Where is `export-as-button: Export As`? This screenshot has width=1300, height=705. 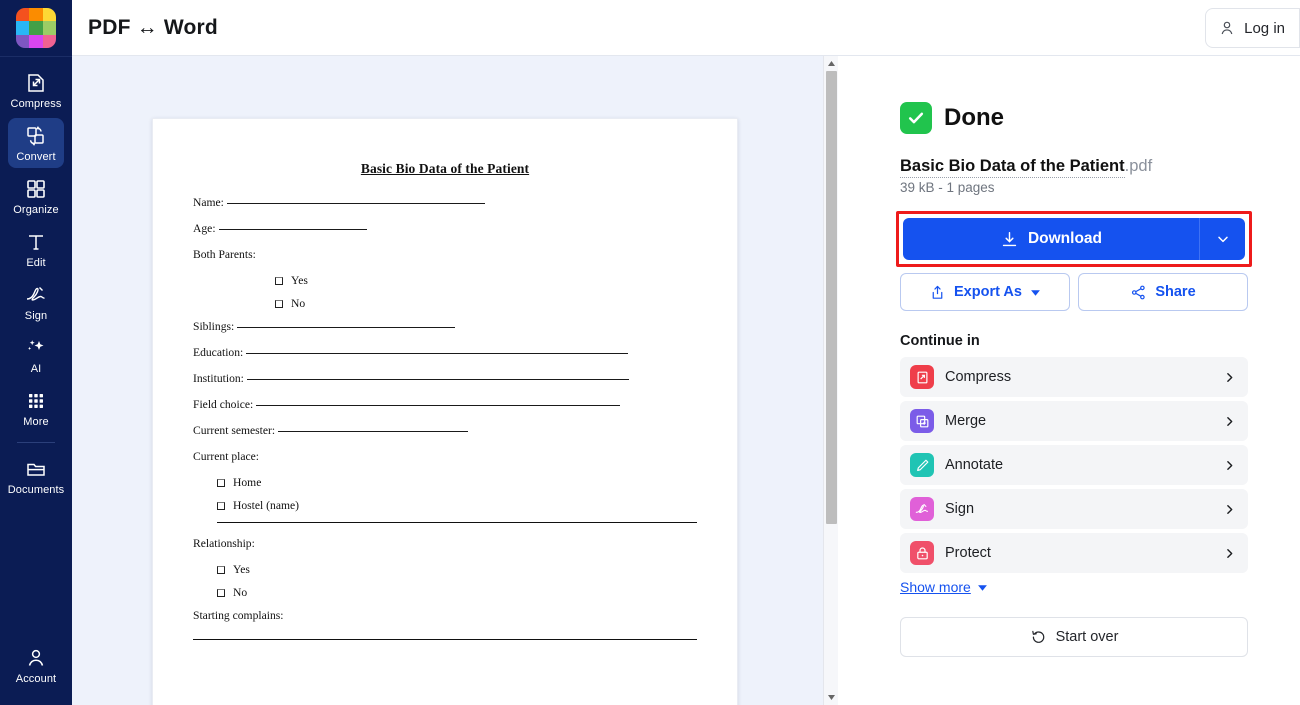 export-as-button: Export As is located at coordinates (985, 292).